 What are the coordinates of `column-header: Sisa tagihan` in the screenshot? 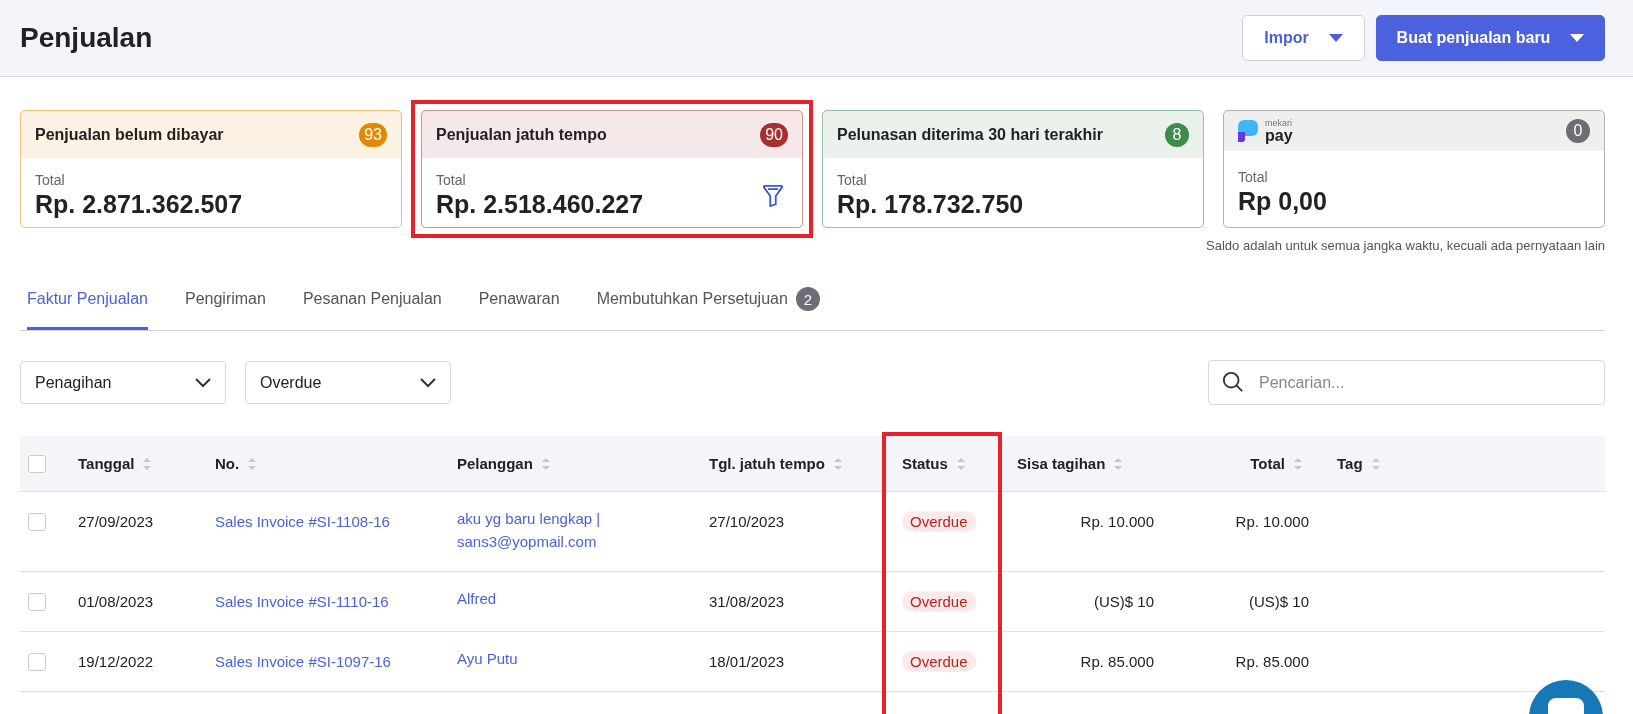 It's located at (1061, 463).